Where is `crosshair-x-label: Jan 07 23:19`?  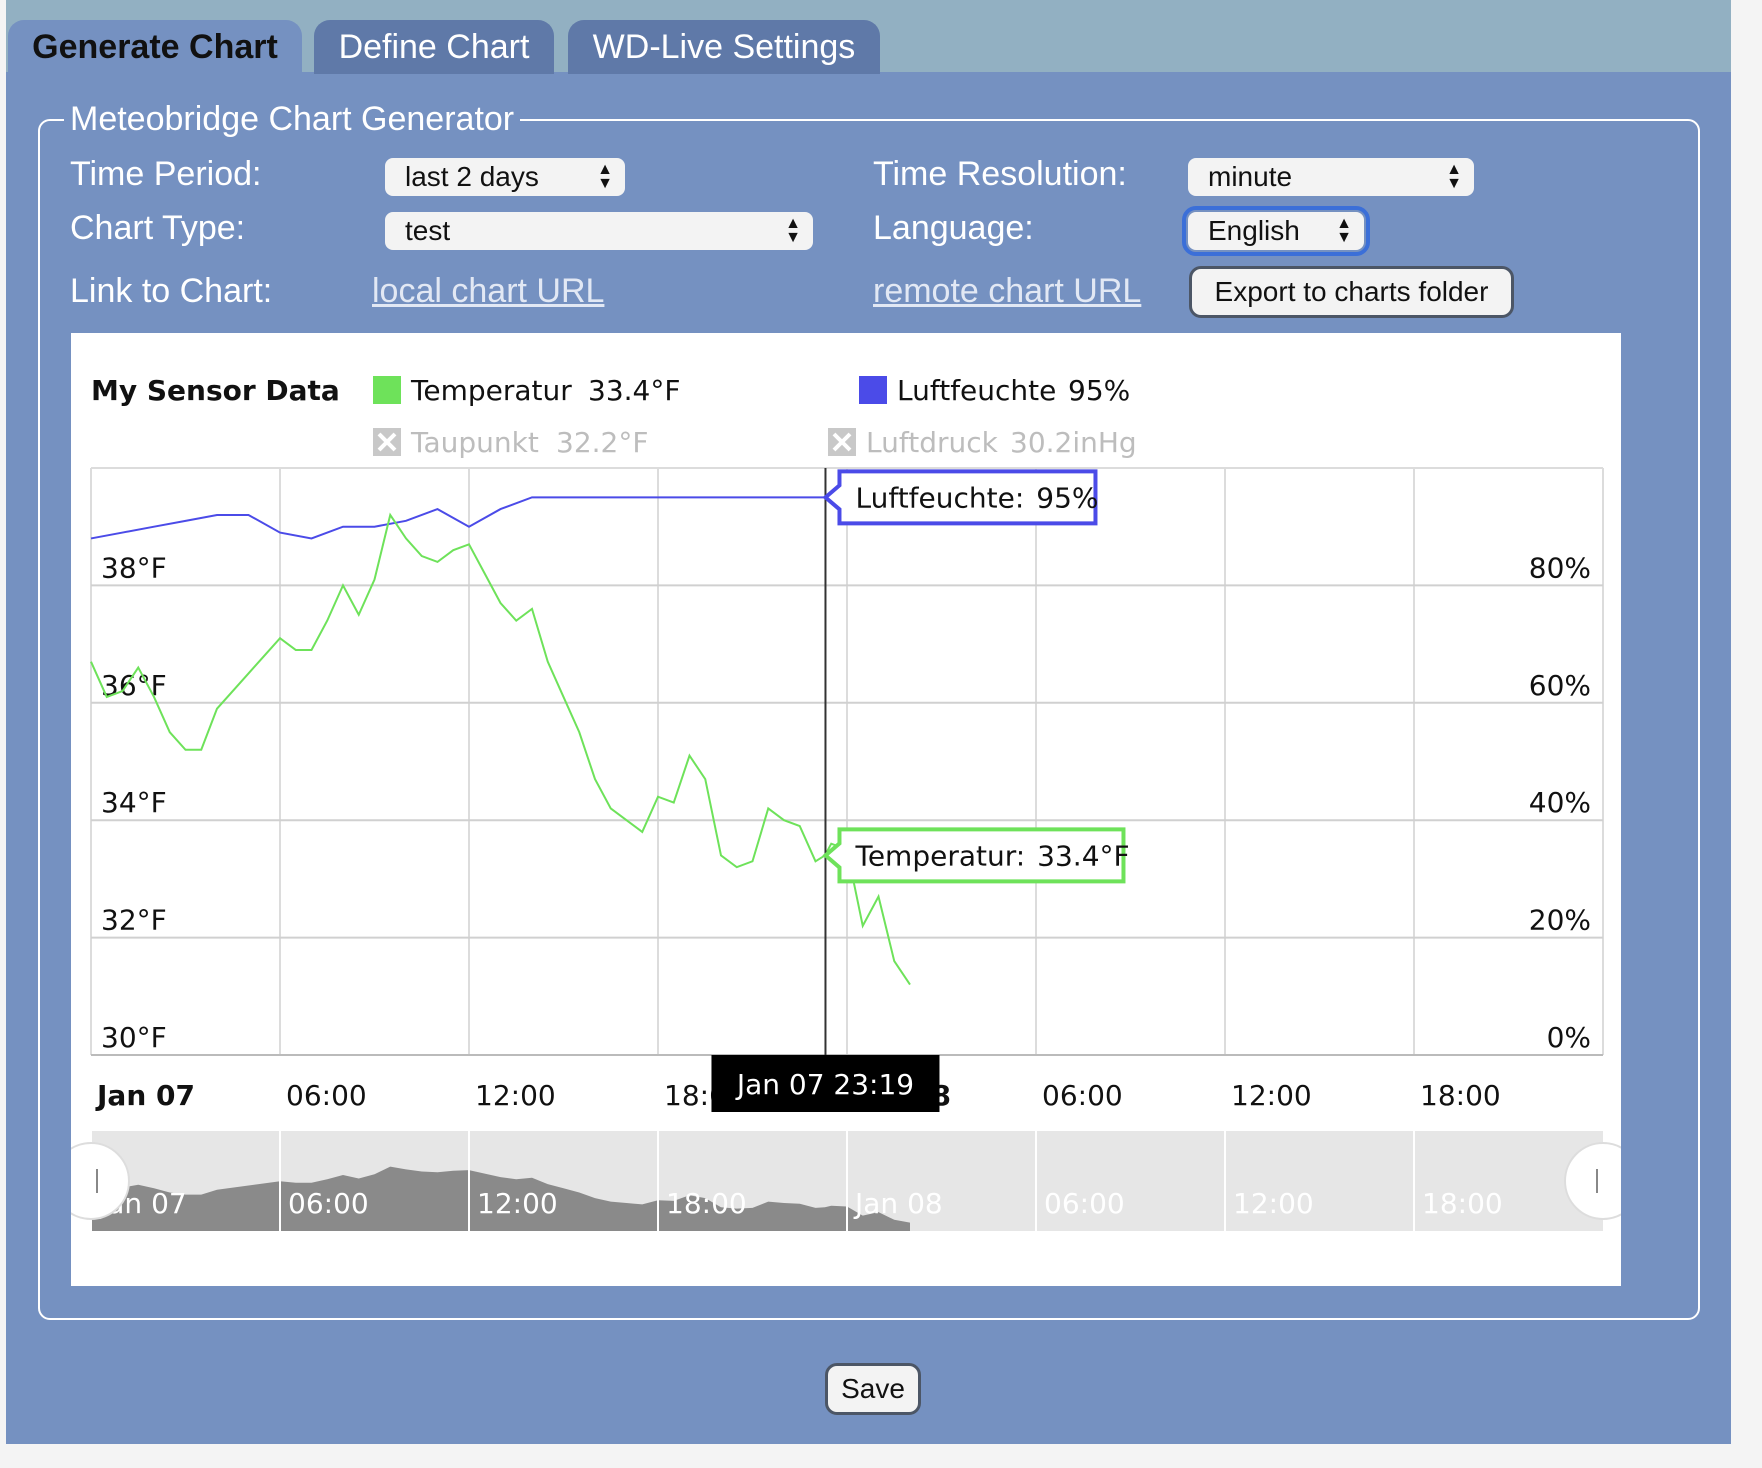
crosshair-x-label: Jan 07 23:19 is located at coordinates (825, 1083).